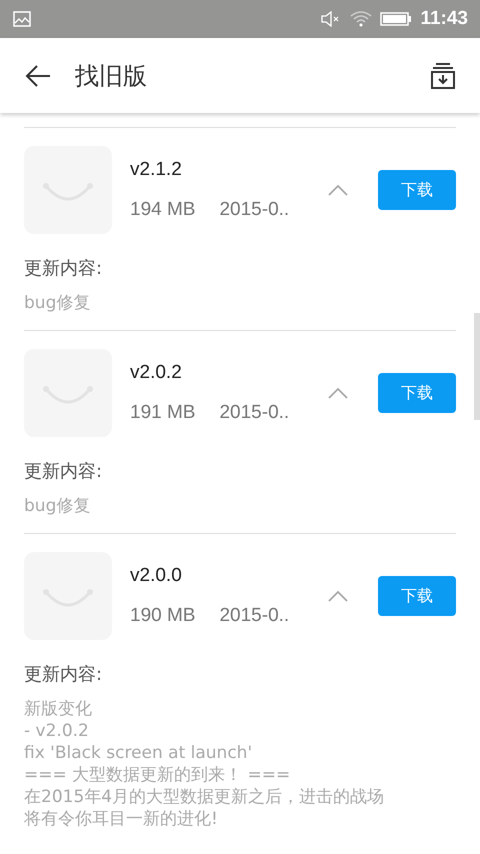 The width and height of the screenshot is (480, 854). Describe the element at coordinates (443, 76) in the screenshot. I see `download-tray-icon` at that location.